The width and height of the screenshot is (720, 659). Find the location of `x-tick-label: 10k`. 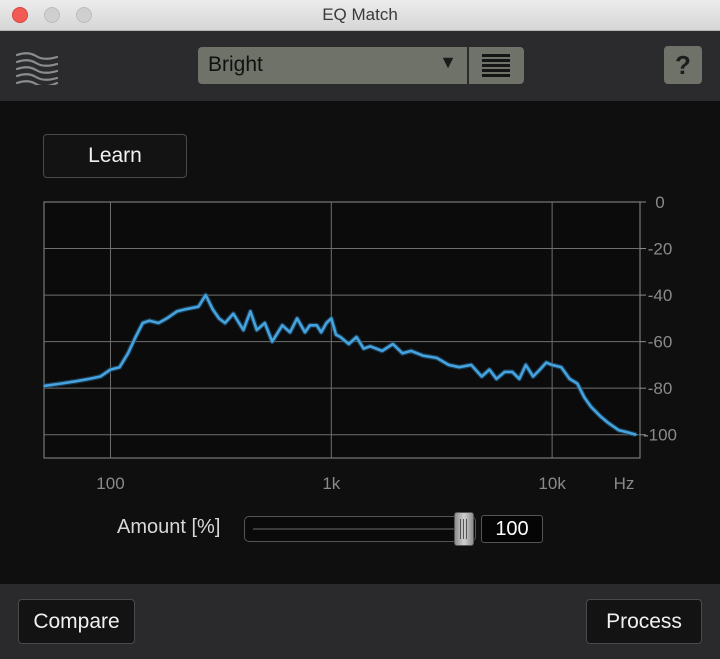

x-tick-label: 10k is located at coordinates (552, 483).